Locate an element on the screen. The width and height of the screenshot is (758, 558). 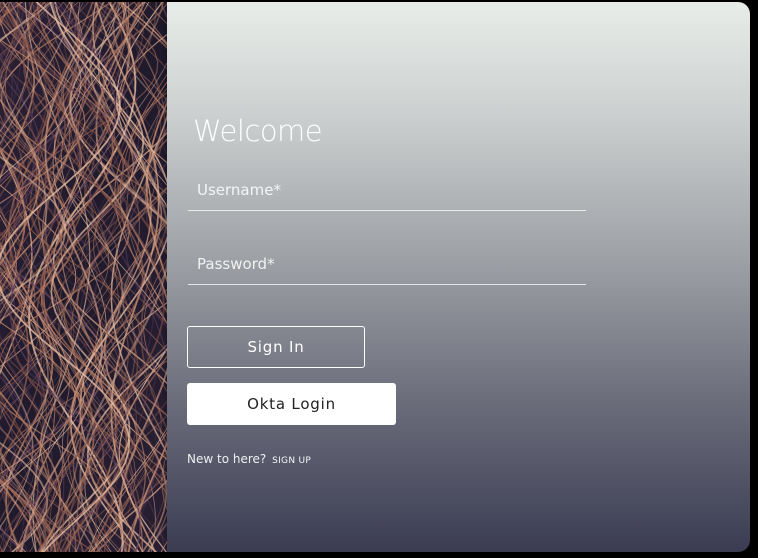
okta-login-button: Okta Login is located at coordinates (291, 404).